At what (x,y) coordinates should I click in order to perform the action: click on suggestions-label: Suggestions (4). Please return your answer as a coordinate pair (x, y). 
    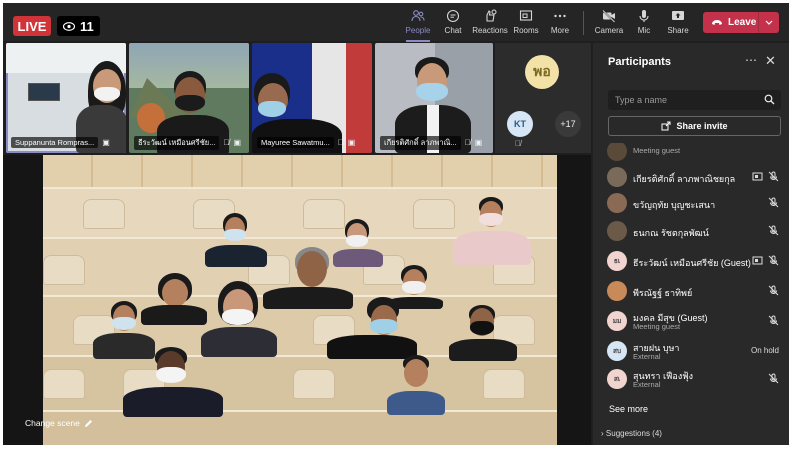
    Looking at the image, I should click on (633, 433).